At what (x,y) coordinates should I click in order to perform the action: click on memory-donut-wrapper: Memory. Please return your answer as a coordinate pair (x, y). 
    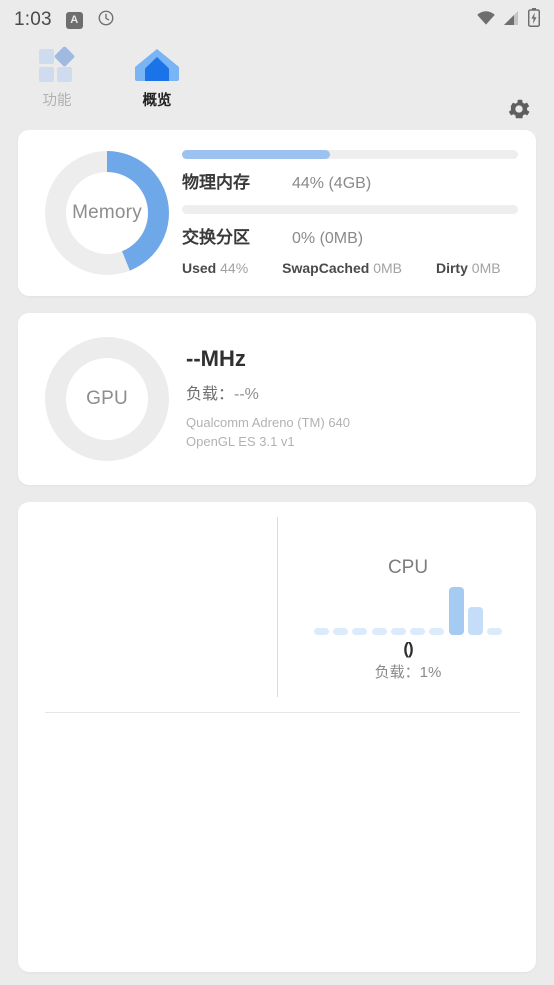
    Looking at the image, I should click on (107, 213).